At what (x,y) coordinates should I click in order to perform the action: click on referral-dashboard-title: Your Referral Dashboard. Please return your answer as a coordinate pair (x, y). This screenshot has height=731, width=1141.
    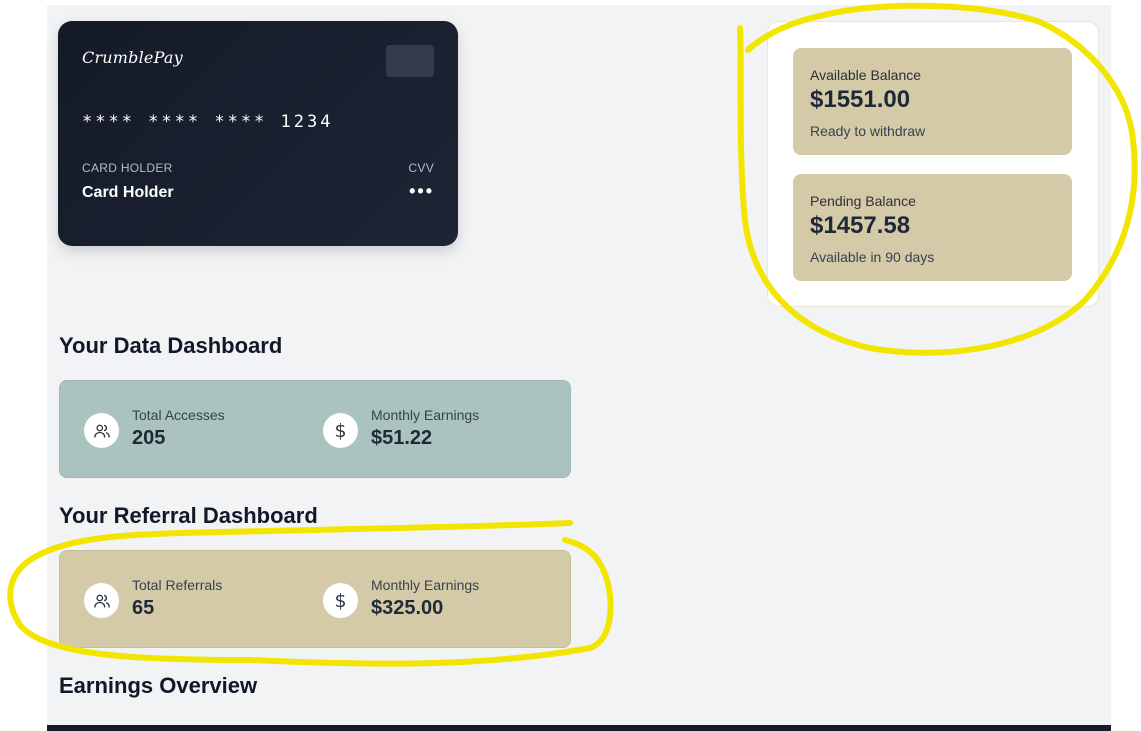
    Looking at the image, I should click on (188, 515).